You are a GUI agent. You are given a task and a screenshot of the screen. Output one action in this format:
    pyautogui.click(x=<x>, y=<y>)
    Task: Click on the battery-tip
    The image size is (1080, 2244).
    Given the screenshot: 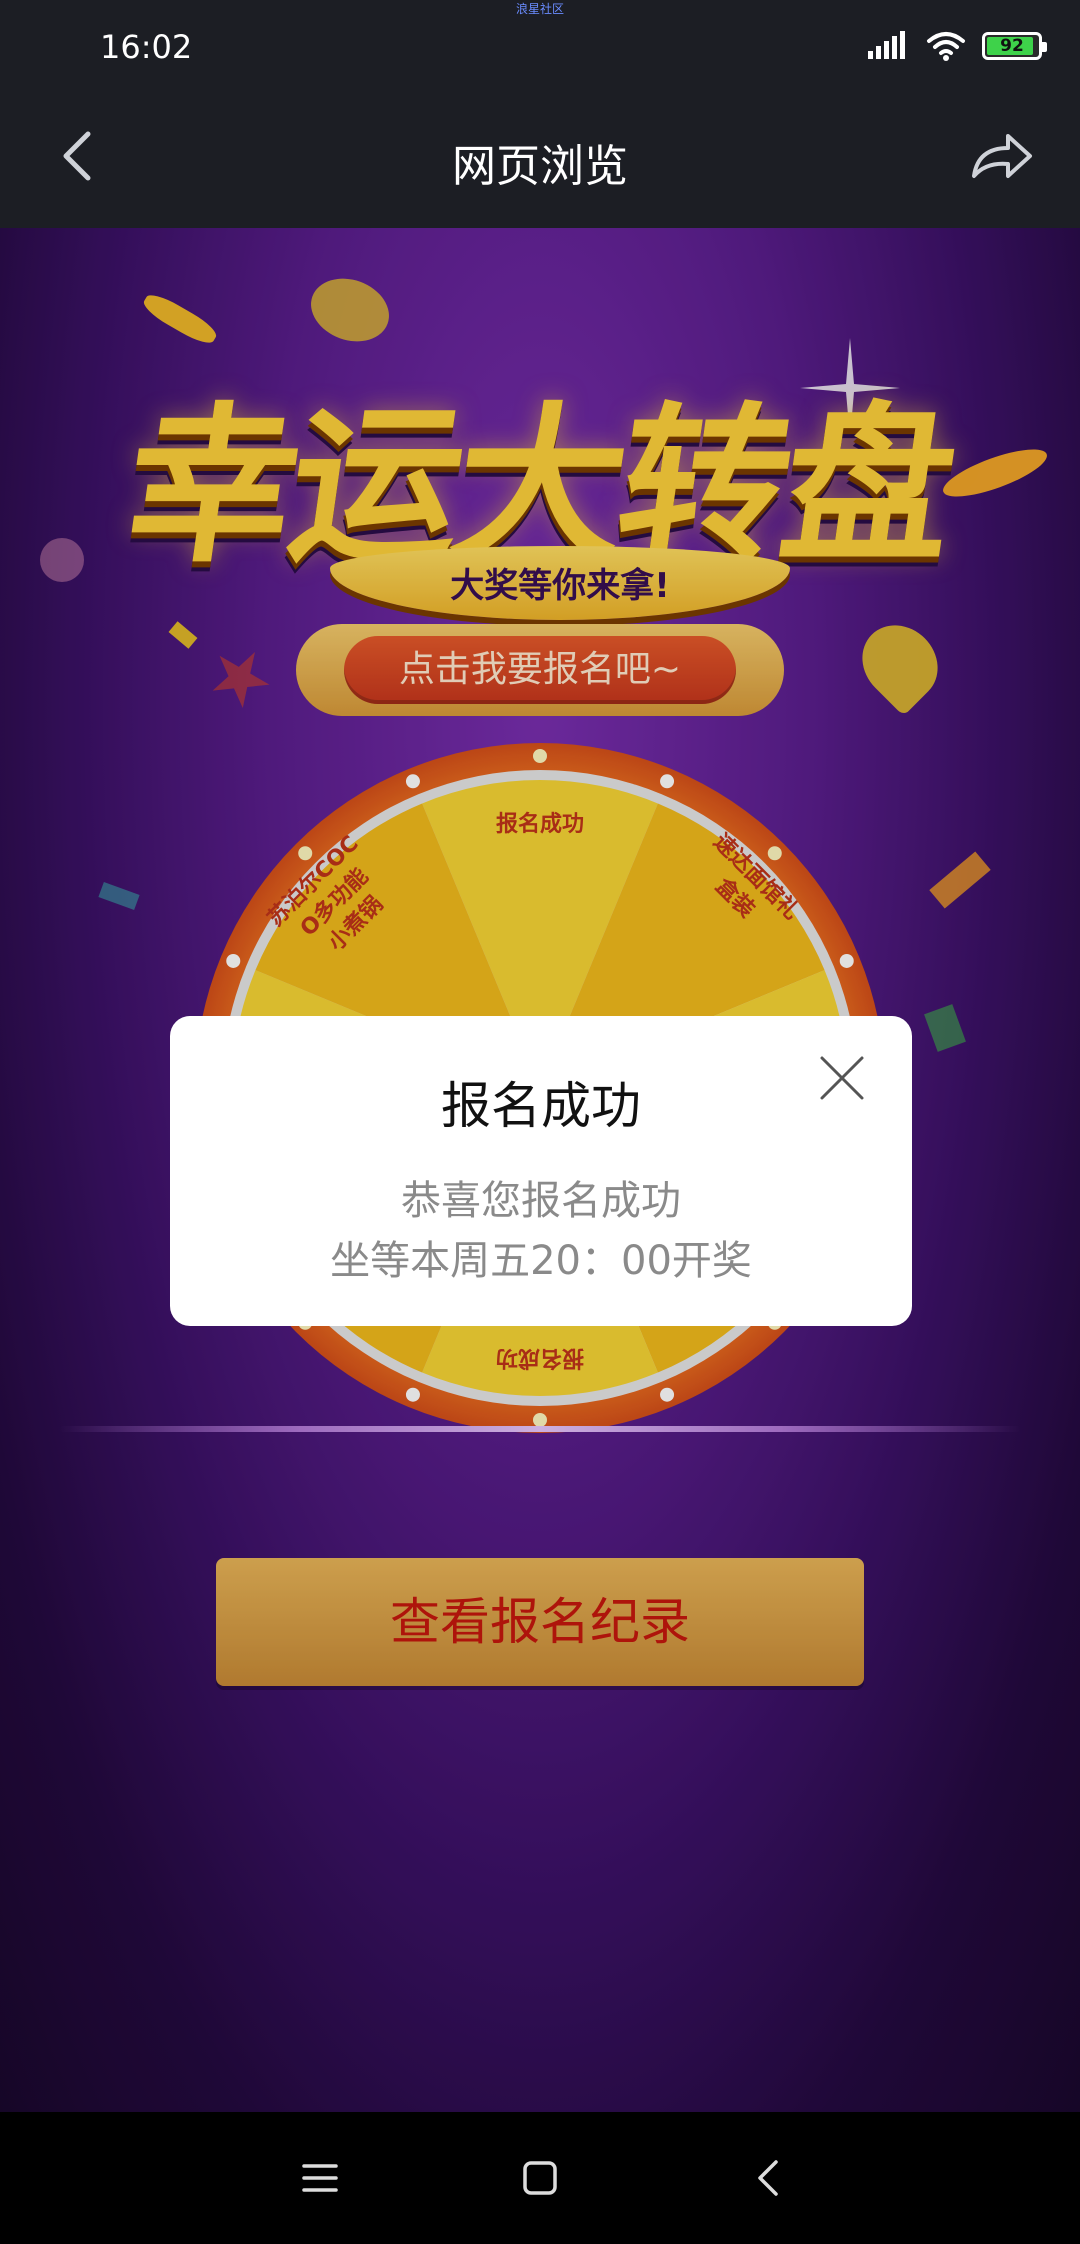 What is the action you would take?
    pyautogui.click(x=1044, y=47)
    